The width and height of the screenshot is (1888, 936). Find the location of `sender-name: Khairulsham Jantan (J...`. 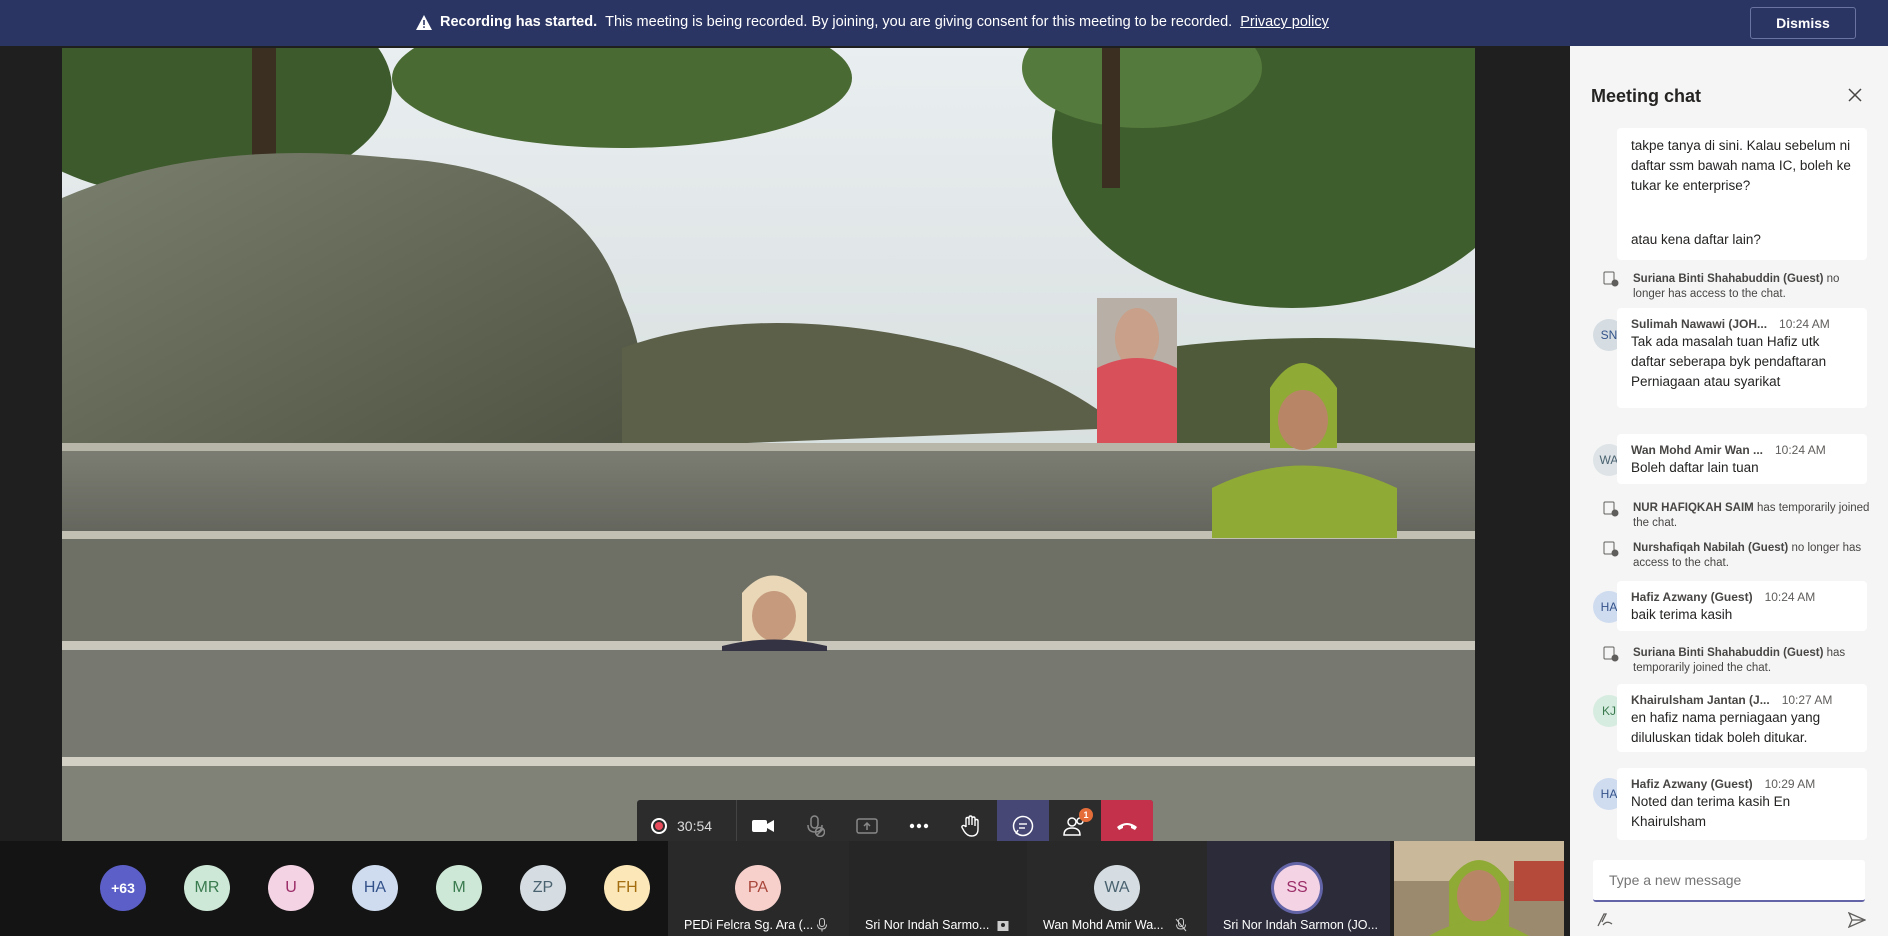

sender-name: Khairulsham Jantan (J... is located at coordinates (1700, 700).